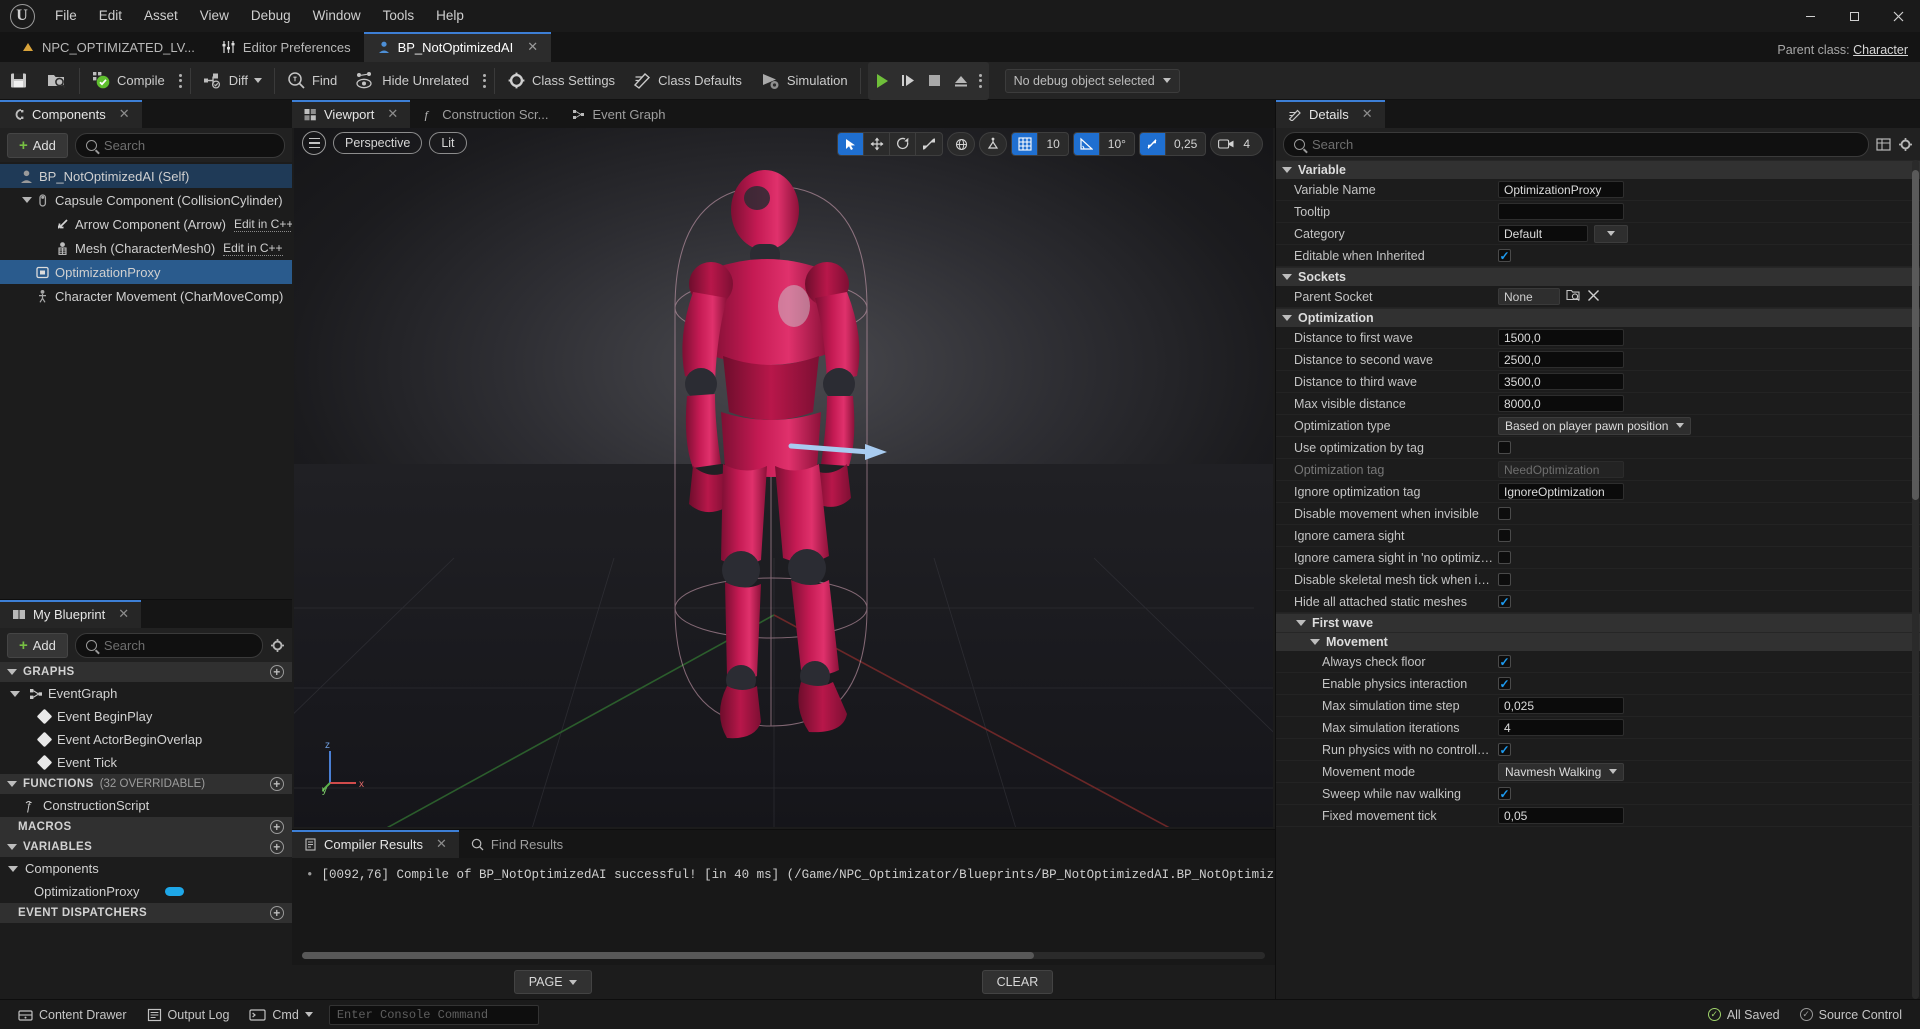 Image resolution: width=1920 pixels, height=1029 pixels. What do you see at coordinates (146, 272) in the screenshot?
I see `component-row-optimizationproxy: OptimizationProxy` at bounding box center [146, 272].